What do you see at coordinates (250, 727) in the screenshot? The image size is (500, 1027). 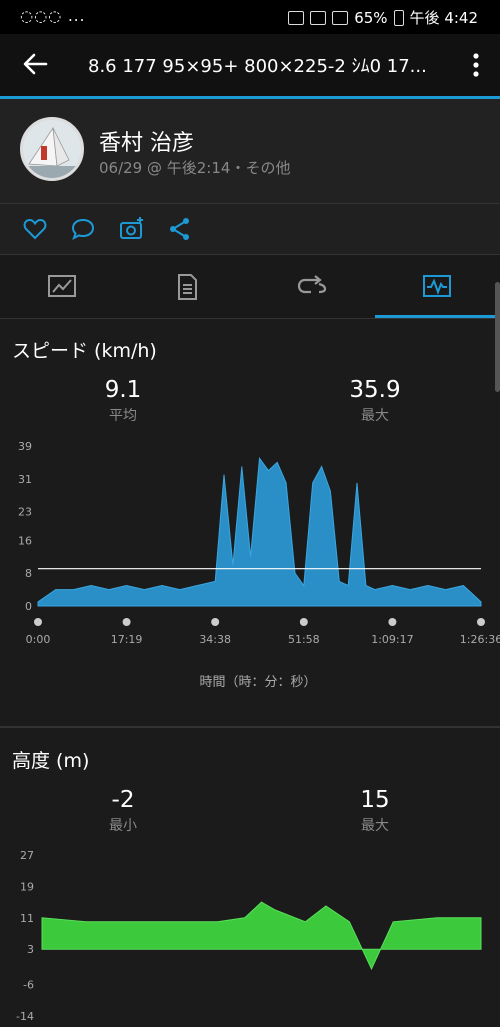 I see `section-divider` at bounding box center [250, 727].